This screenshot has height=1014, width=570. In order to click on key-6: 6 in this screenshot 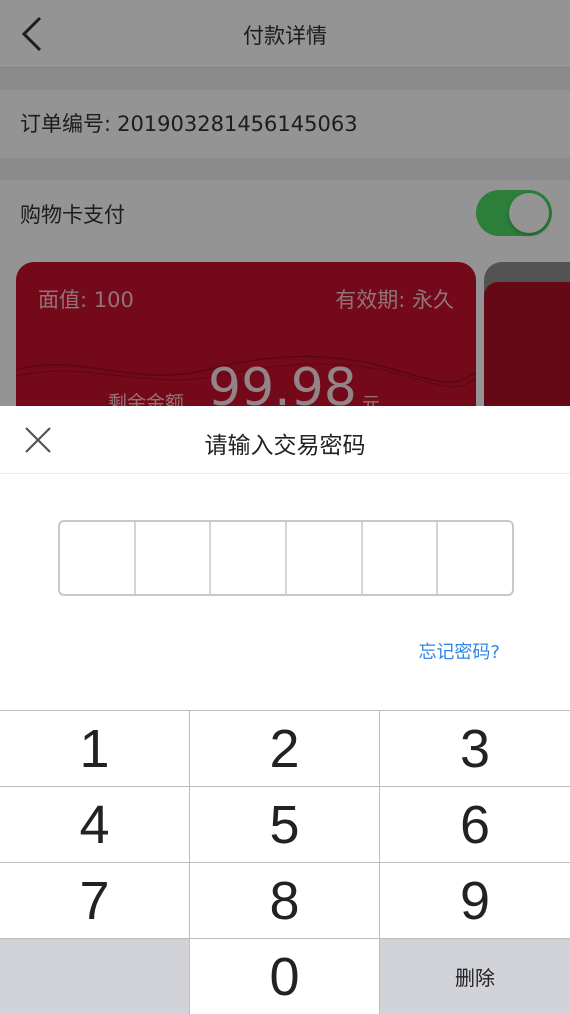, I will do `click(475, 825)`.